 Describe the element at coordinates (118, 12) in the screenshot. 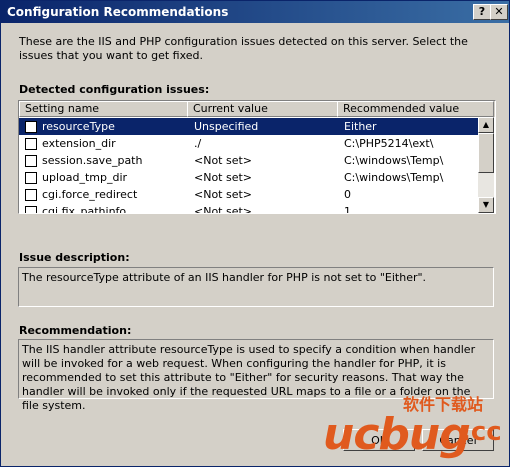

I see `window-title: Configuration Recommendations` at that location.